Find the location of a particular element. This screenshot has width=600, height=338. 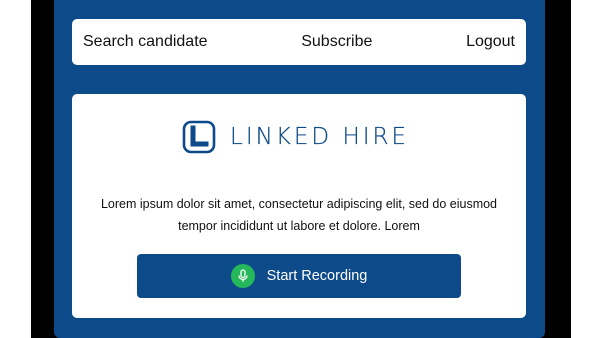

nav-search-candidate-link: Search candidate is located at coordinates (145, 42).